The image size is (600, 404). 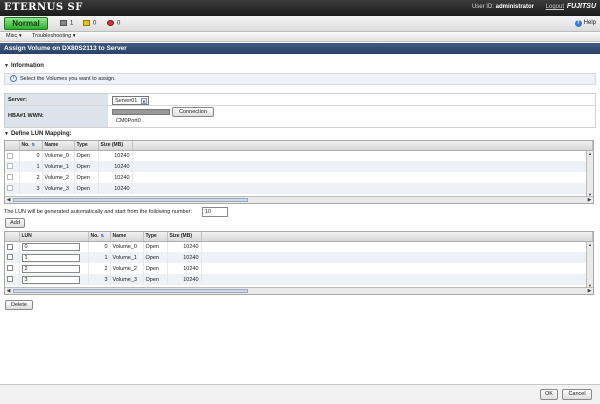 I want to click on brand-logo: ETERNUS SF, so click(x=43, y=7).